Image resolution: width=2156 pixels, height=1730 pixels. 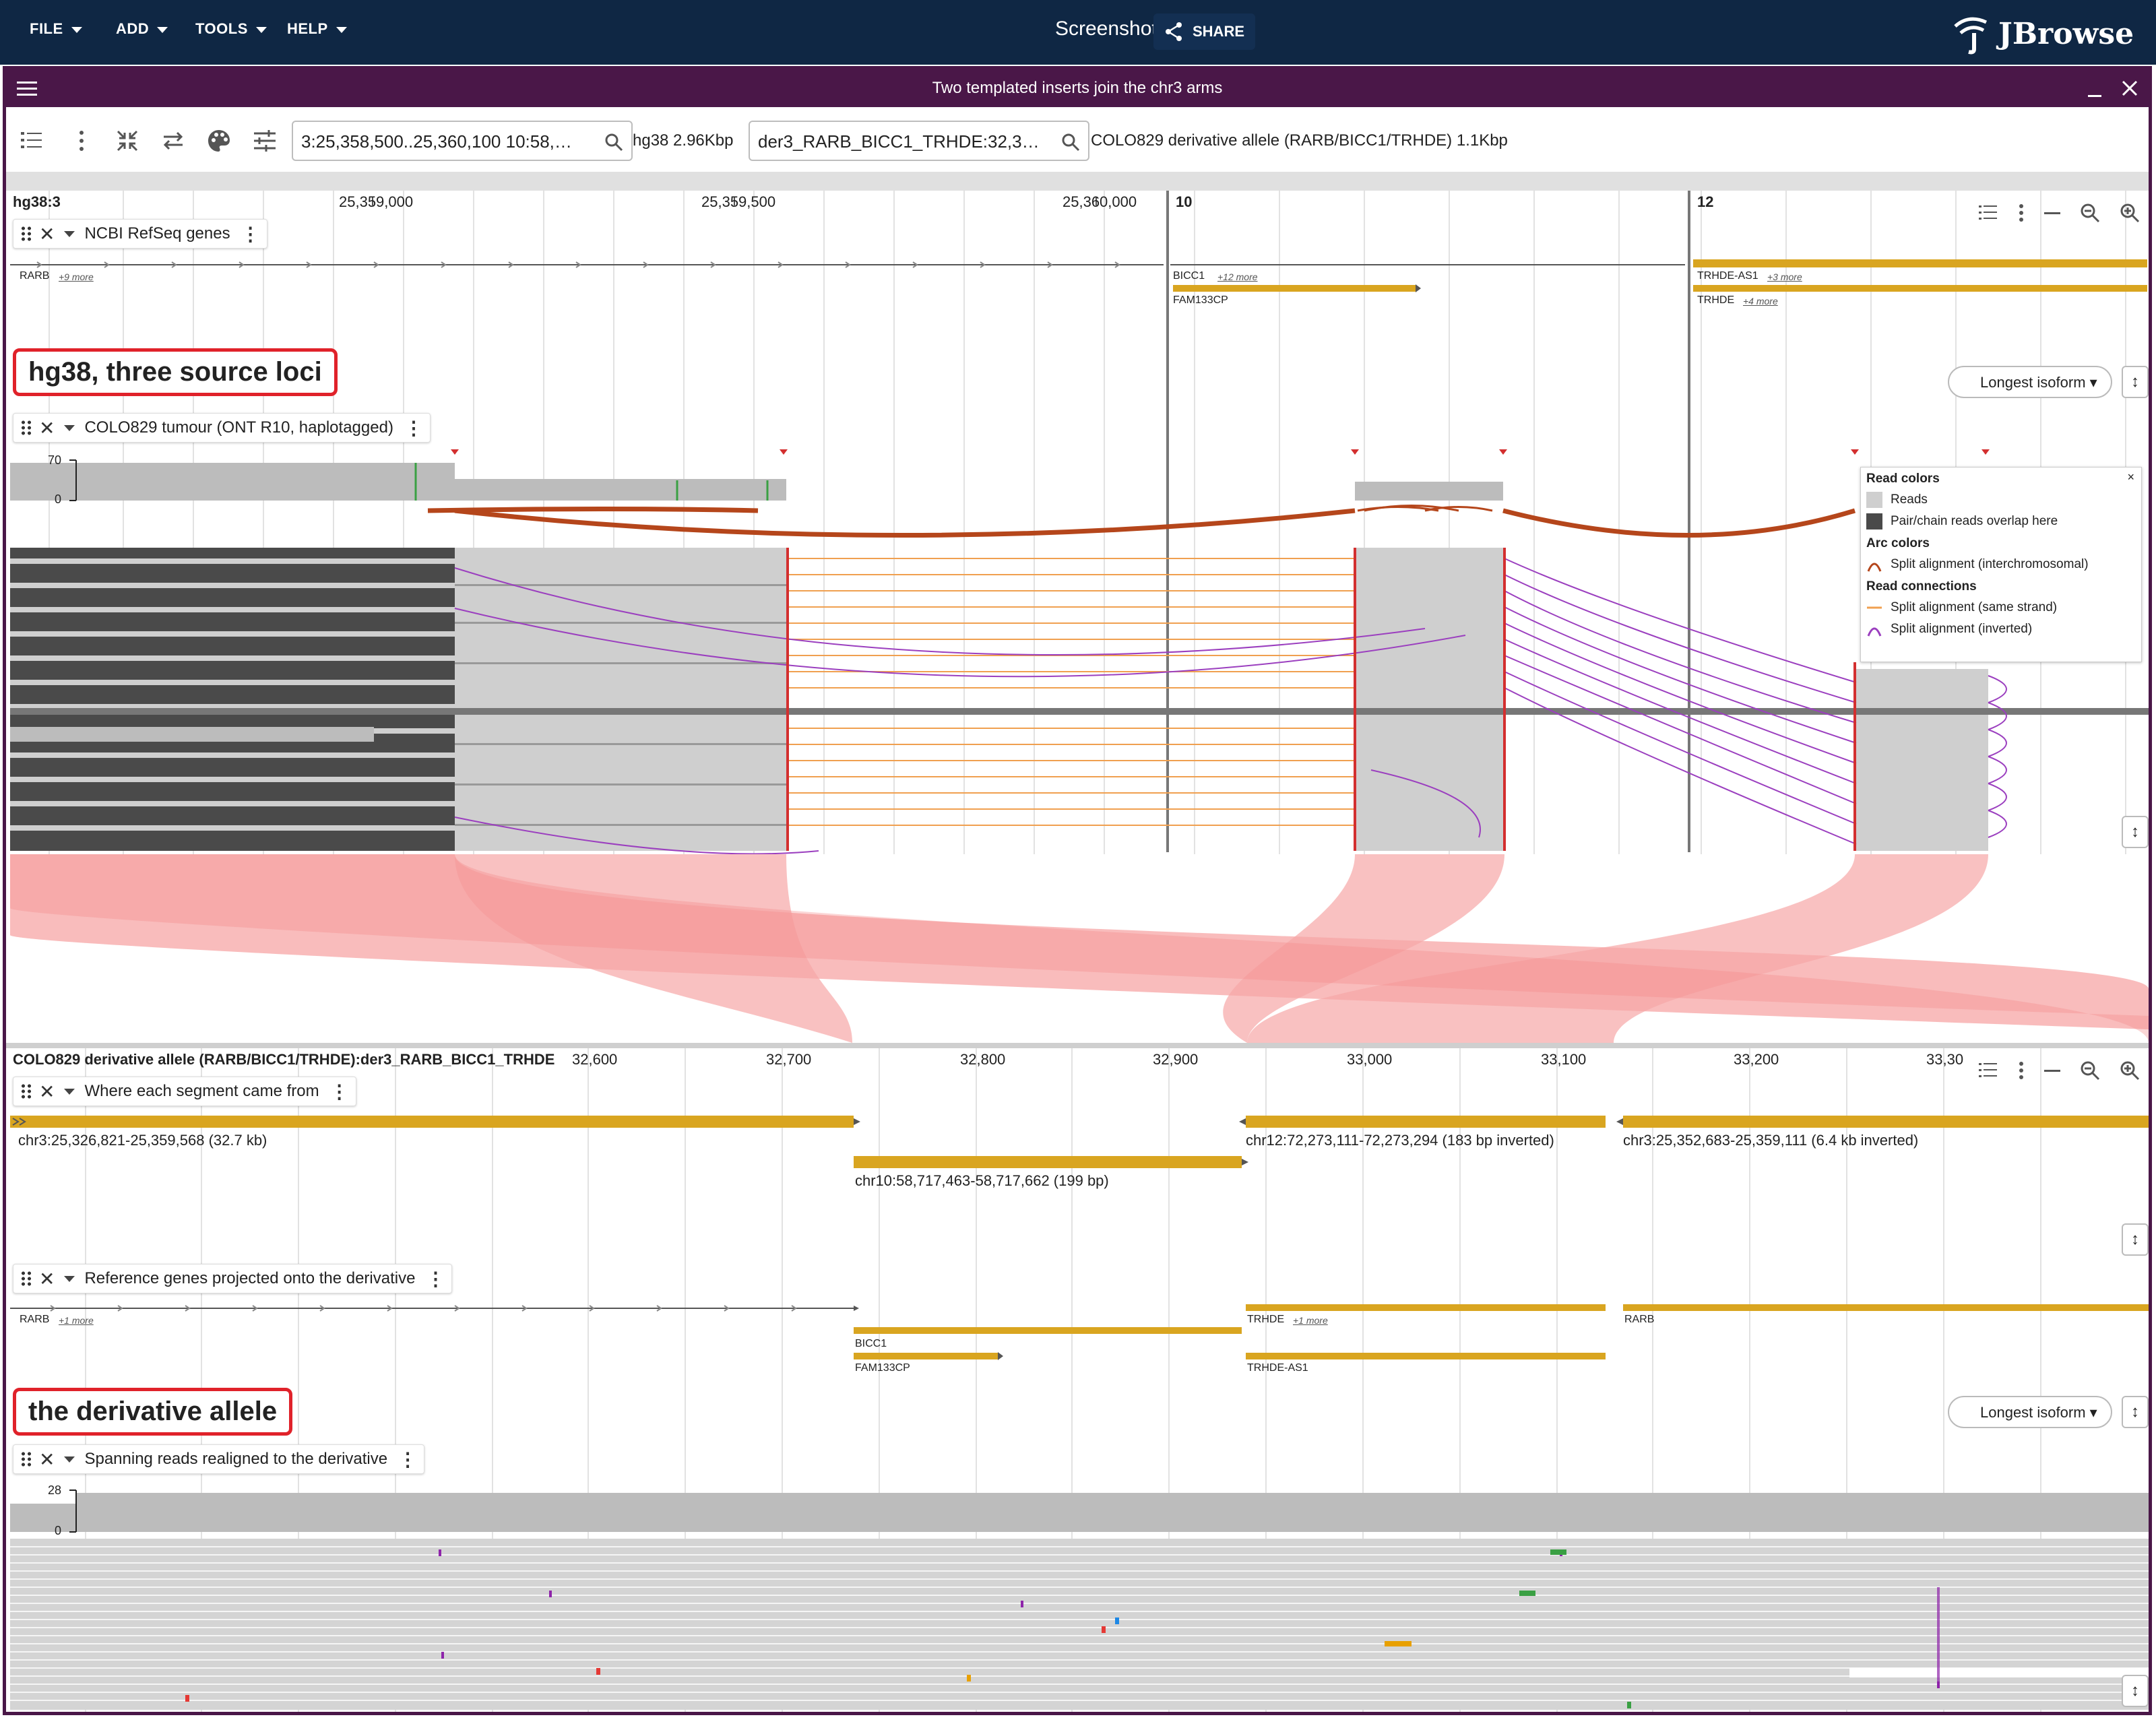 What do you see at coordinates (153, 1412) in the screenshot?
I see `bottom-callout: the derivative allele` at bounding box center [153, 1412].